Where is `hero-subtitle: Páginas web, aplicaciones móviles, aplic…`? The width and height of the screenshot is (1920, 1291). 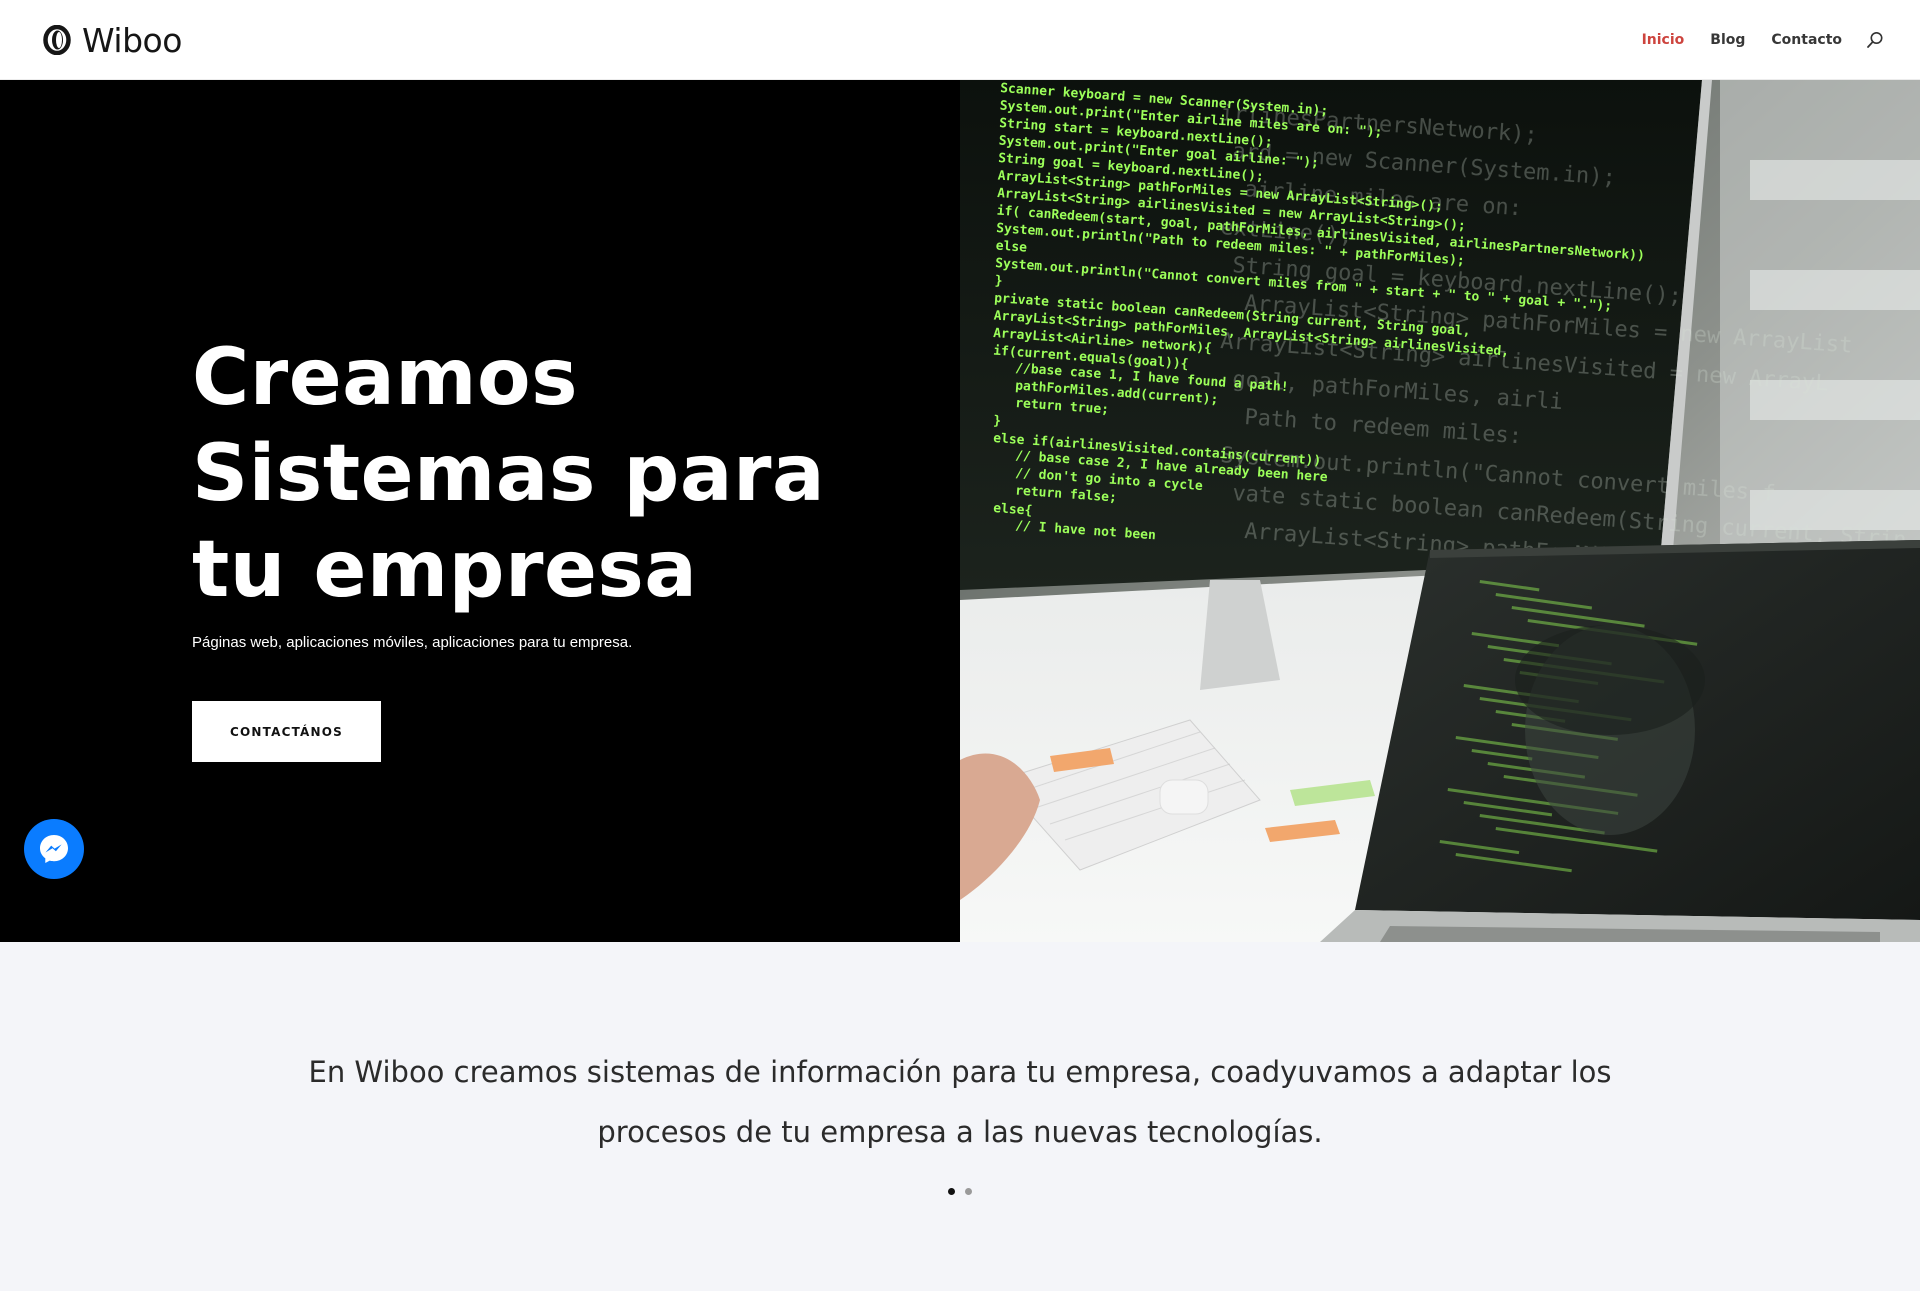
hero-subtitle: Páginas web, aplicaciones móviles, aplic… is located at coordinates (412, 642).